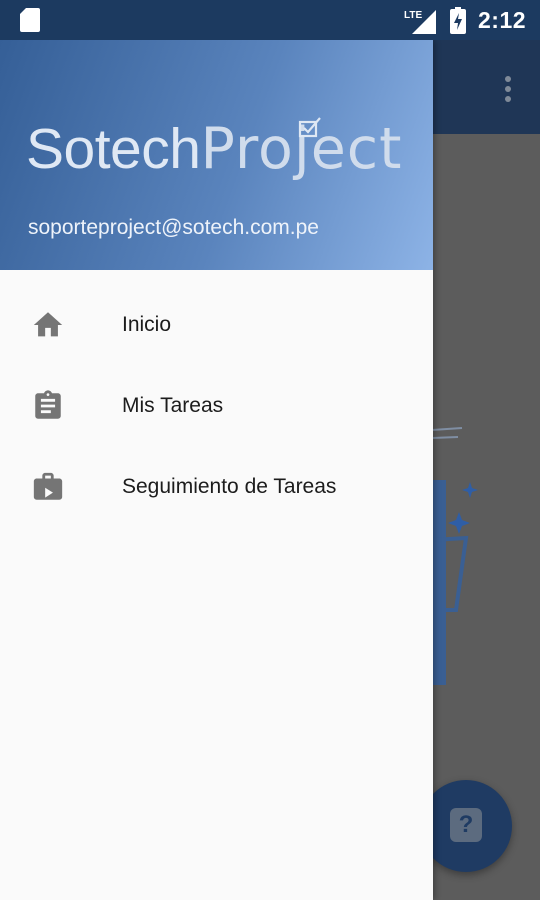 Image resolution: width=540 pixels, height=900 pixels. What do you see at coordinates (30, 20) in the screenshot?
I see `sd-card-icon` at bounding box center [30, 20].